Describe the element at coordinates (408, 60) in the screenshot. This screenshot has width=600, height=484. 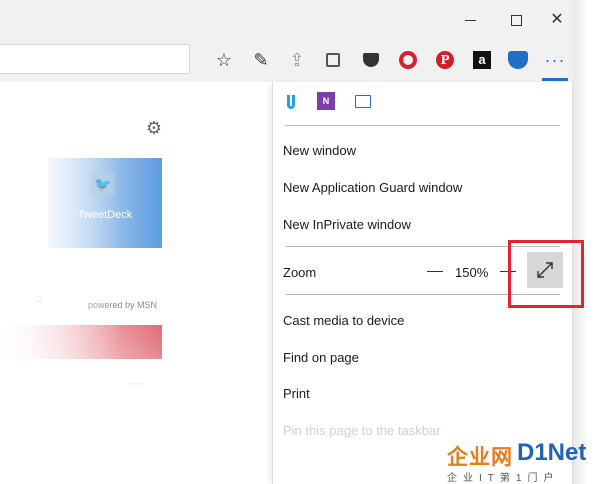
I see `opera-icon` at that location.